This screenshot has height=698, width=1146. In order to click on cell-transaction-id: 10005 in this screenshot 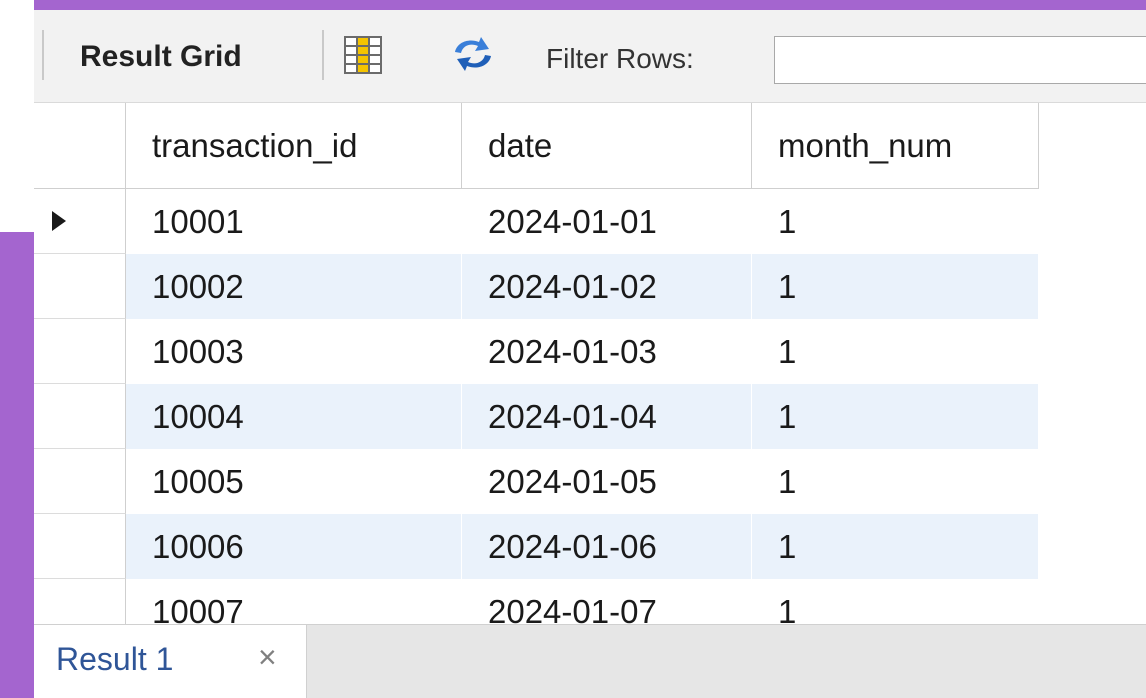, I will do `click(294, 481)`.